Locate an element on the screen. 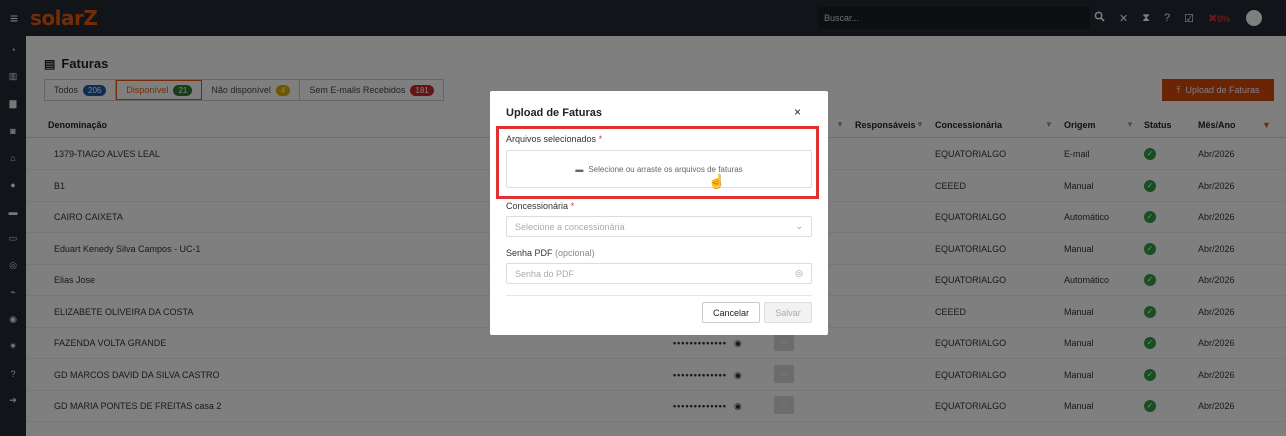 The width and height of the screenshot is (1286, 436). divider is located at coordinates (659, 295).